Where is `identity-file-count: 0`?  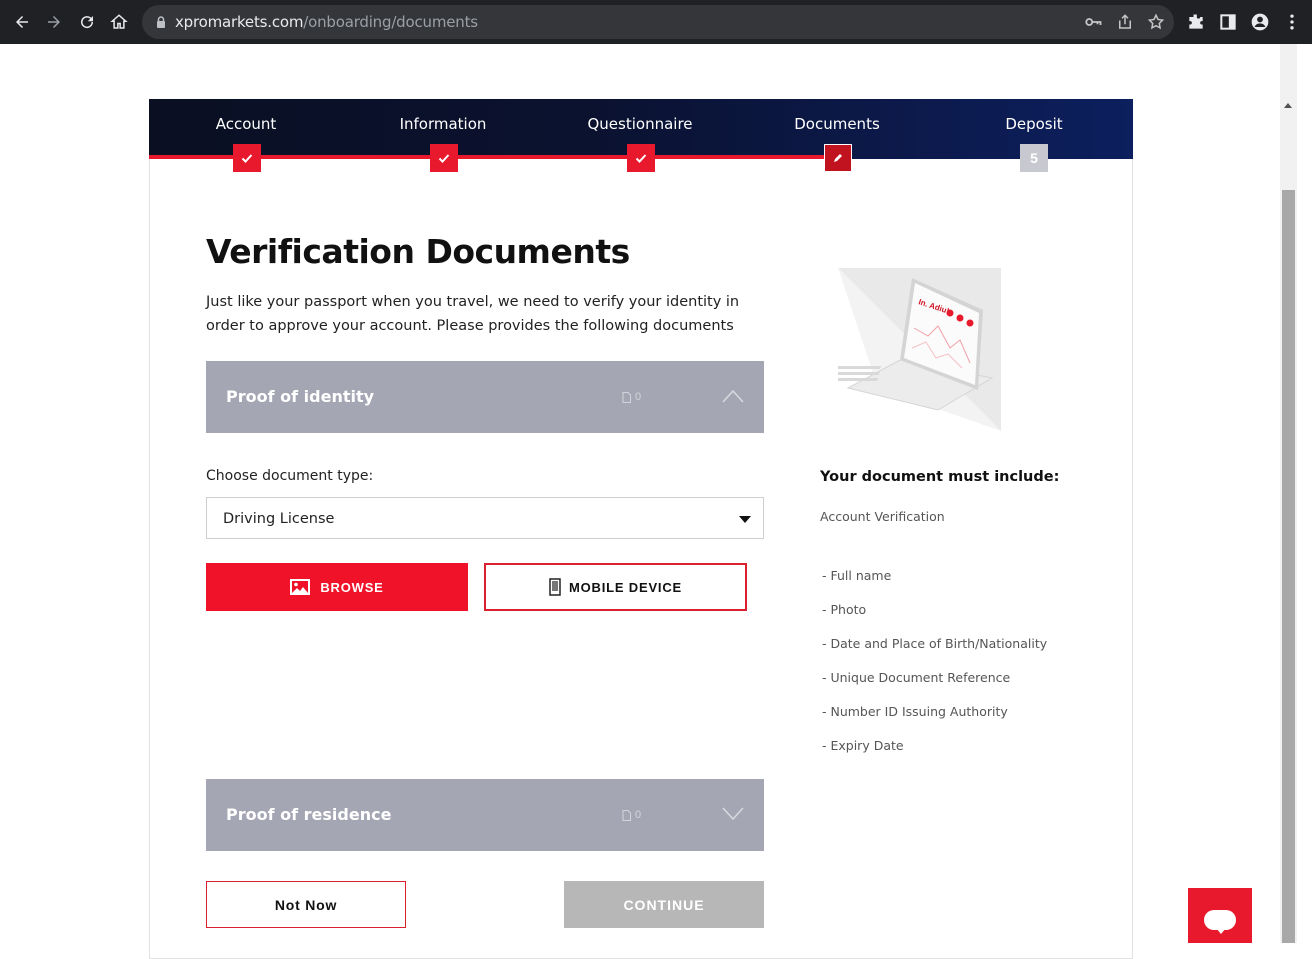 identity-file-count: 0 is located at coordinates (631, 397).